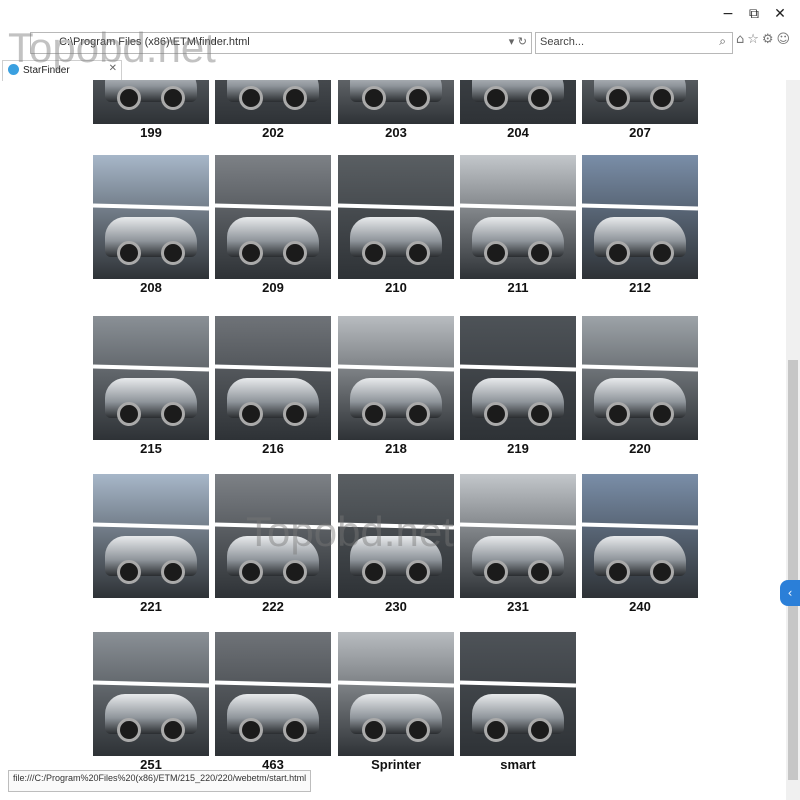  I want to click on model-label: 222, so click(273, 608).